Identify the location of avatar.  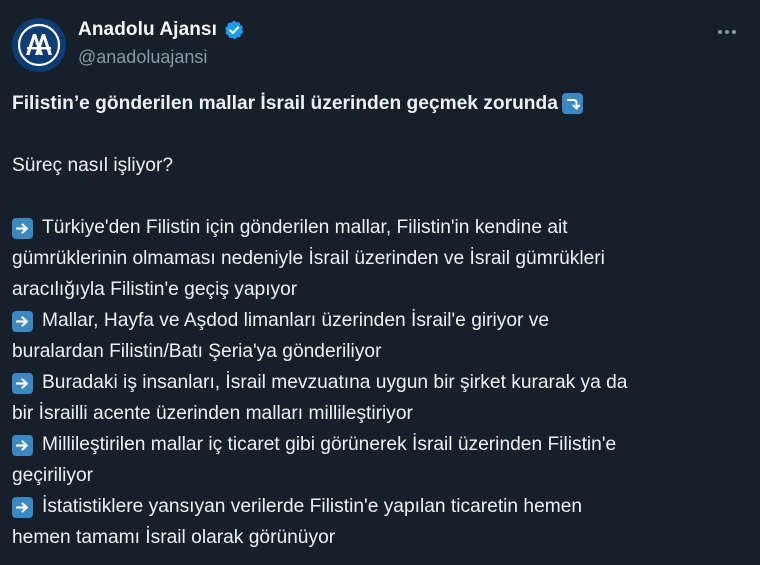
(39, 45).